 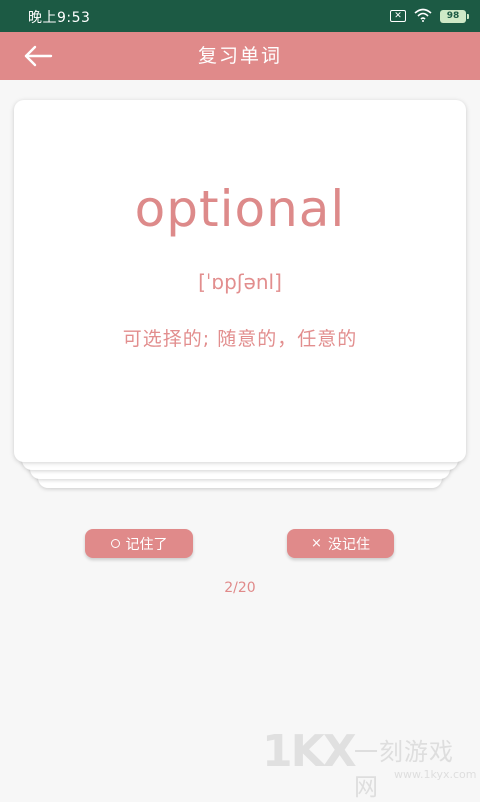 I want to click on forgot-button: × 没记住, so click(x=340, y=543).